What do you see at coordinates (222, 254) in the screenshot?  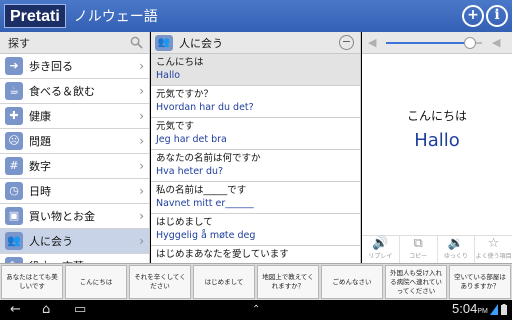 I see `phrase-japanese: はじめまあなたを愛しています` at bounding box center [222, 254].